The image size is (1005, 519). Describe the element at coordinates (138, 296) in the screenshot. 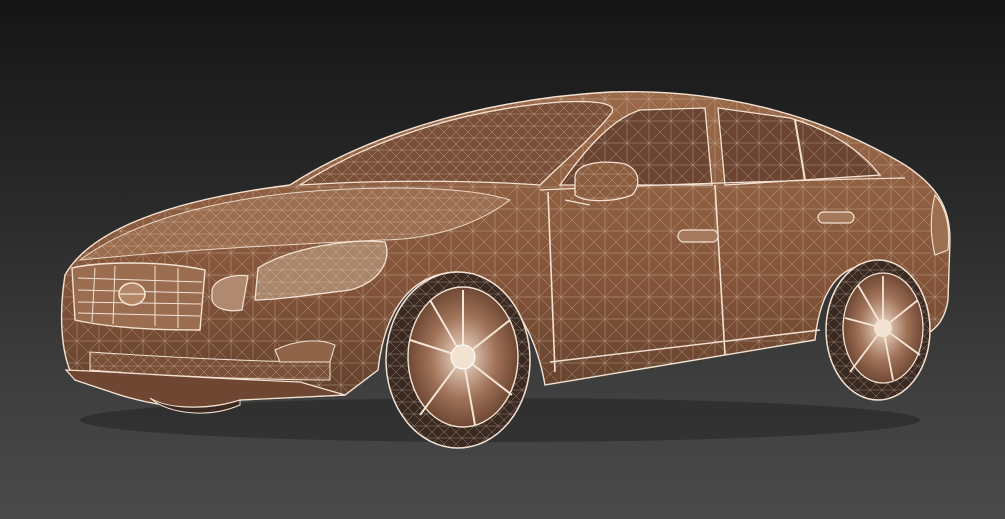

I see `grille-icon` at that location.